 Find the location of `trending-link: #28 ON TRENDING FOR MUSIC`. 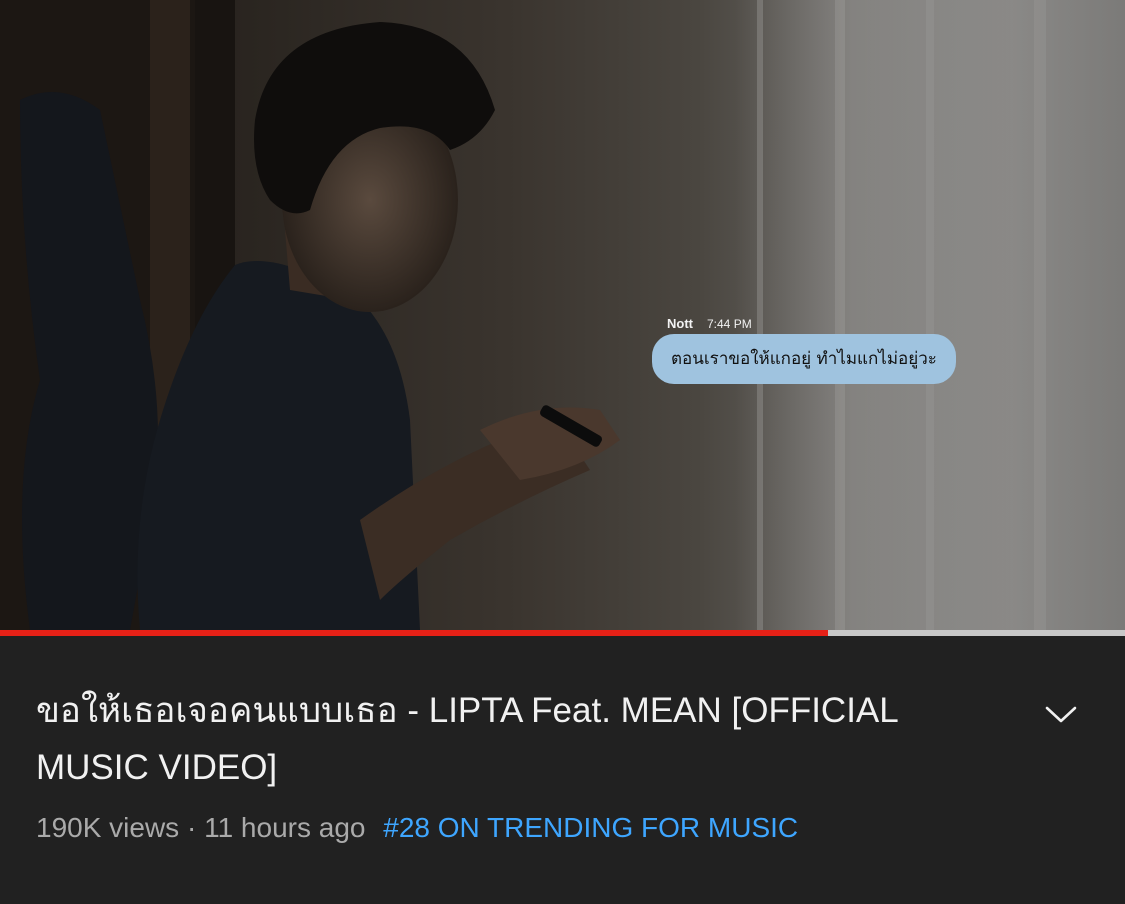

trending-link: #28 ON TRENDING FOR MUSIC is located at coordinates (590, 827).